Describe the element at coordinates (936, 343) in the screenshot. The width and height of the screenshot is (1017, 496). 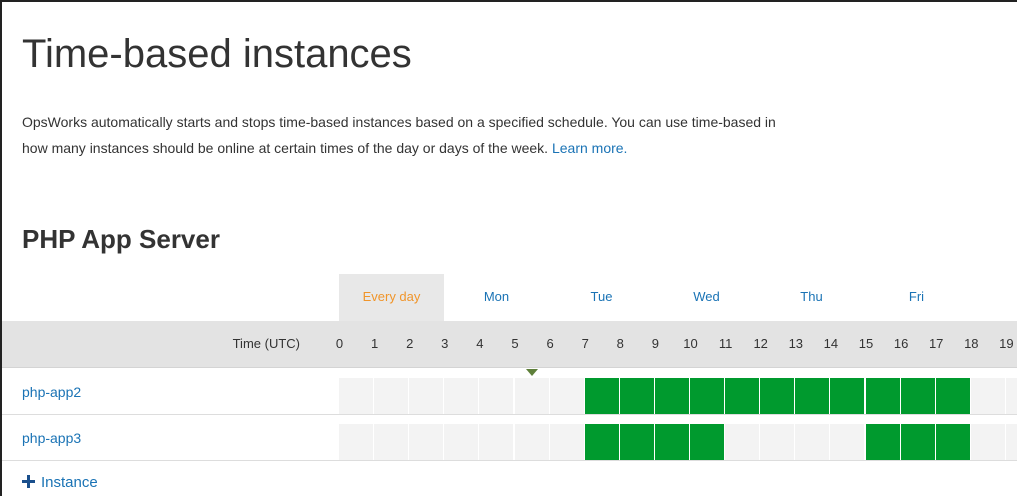
I see `hour-label: 17` at that location.